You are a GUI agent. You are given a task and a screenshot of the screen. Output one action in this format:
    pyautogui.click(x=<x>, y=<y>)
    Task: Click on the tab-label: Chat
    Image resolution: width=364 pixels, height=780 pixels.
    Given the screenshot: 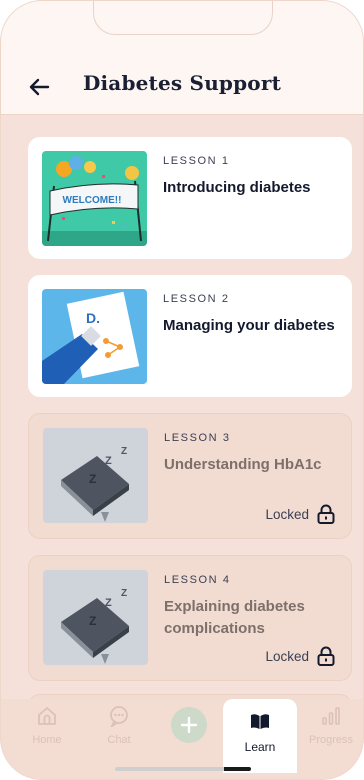 What is the action you would take?
    pyautogui.click(x=119, y=740)
    